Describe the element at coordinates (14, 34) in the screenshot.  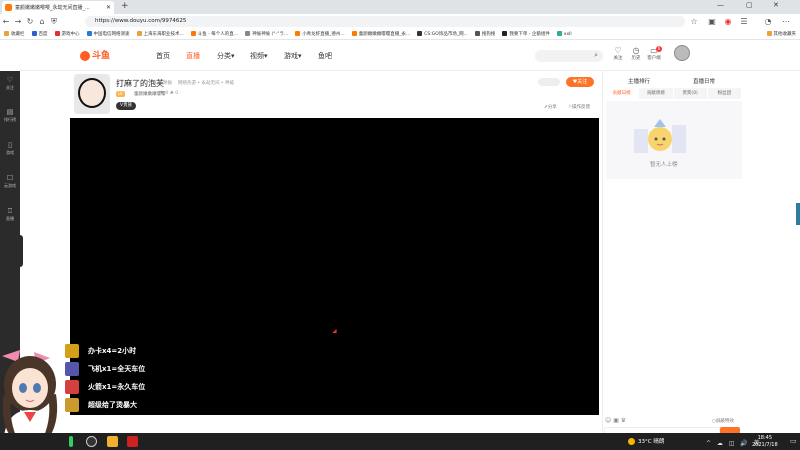
I see `bookmark-item: 收藏栏` at that location.